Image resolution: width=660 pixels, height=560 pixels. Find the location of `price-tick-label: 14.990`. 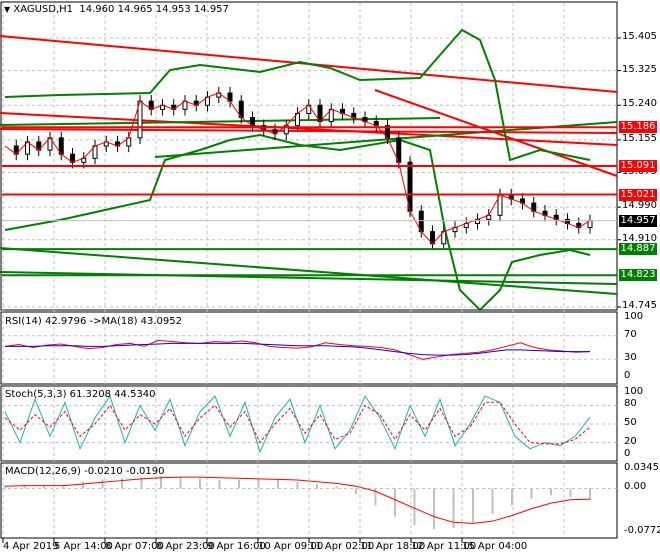

price-tick-label: 14.990 is located at coordinates (639, 206).